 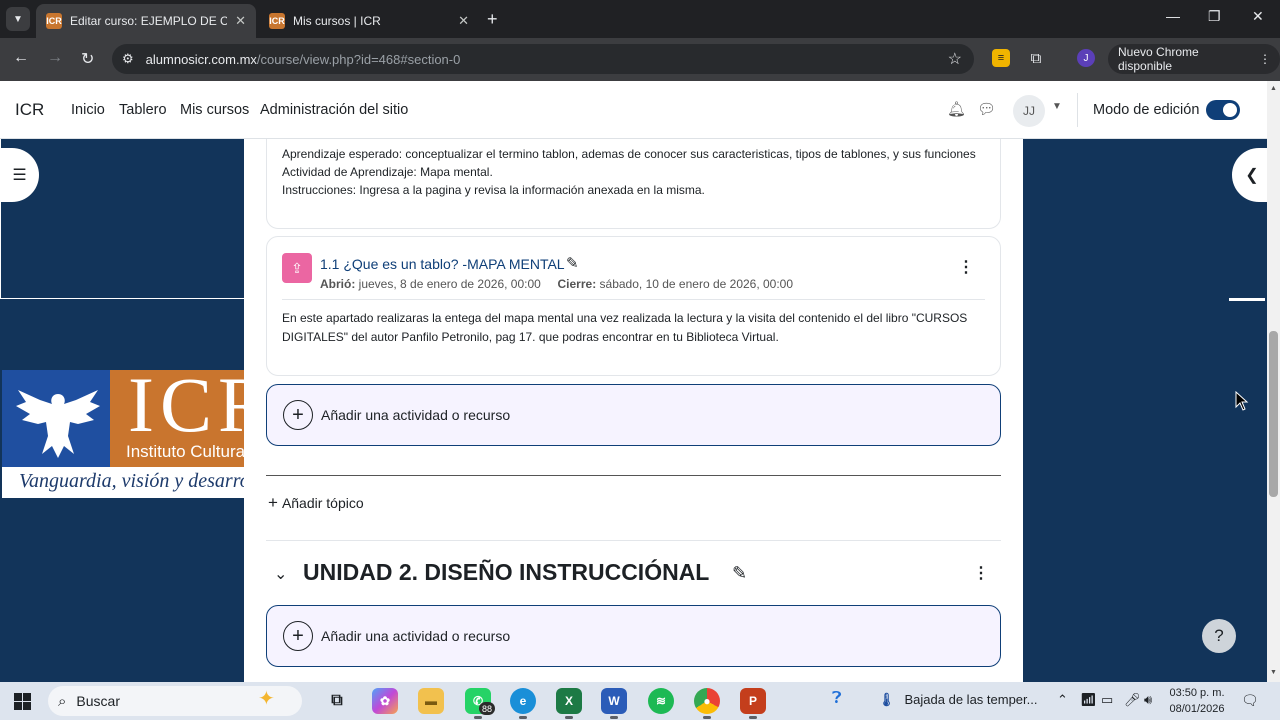 What do you see at coordinates (956, 109) in the screenshot?
I see `notifications-bell-icon: 🔔︎` at bounding box center [956, 109].